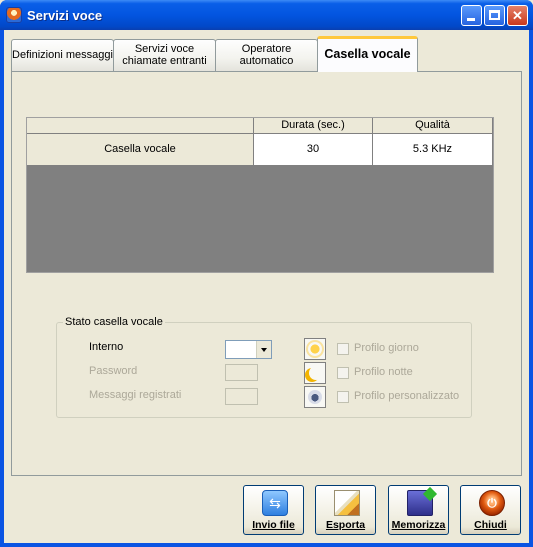 The image size is (533, 547). I want to click on memorizza-label: Memorizza, so click(418, 525).